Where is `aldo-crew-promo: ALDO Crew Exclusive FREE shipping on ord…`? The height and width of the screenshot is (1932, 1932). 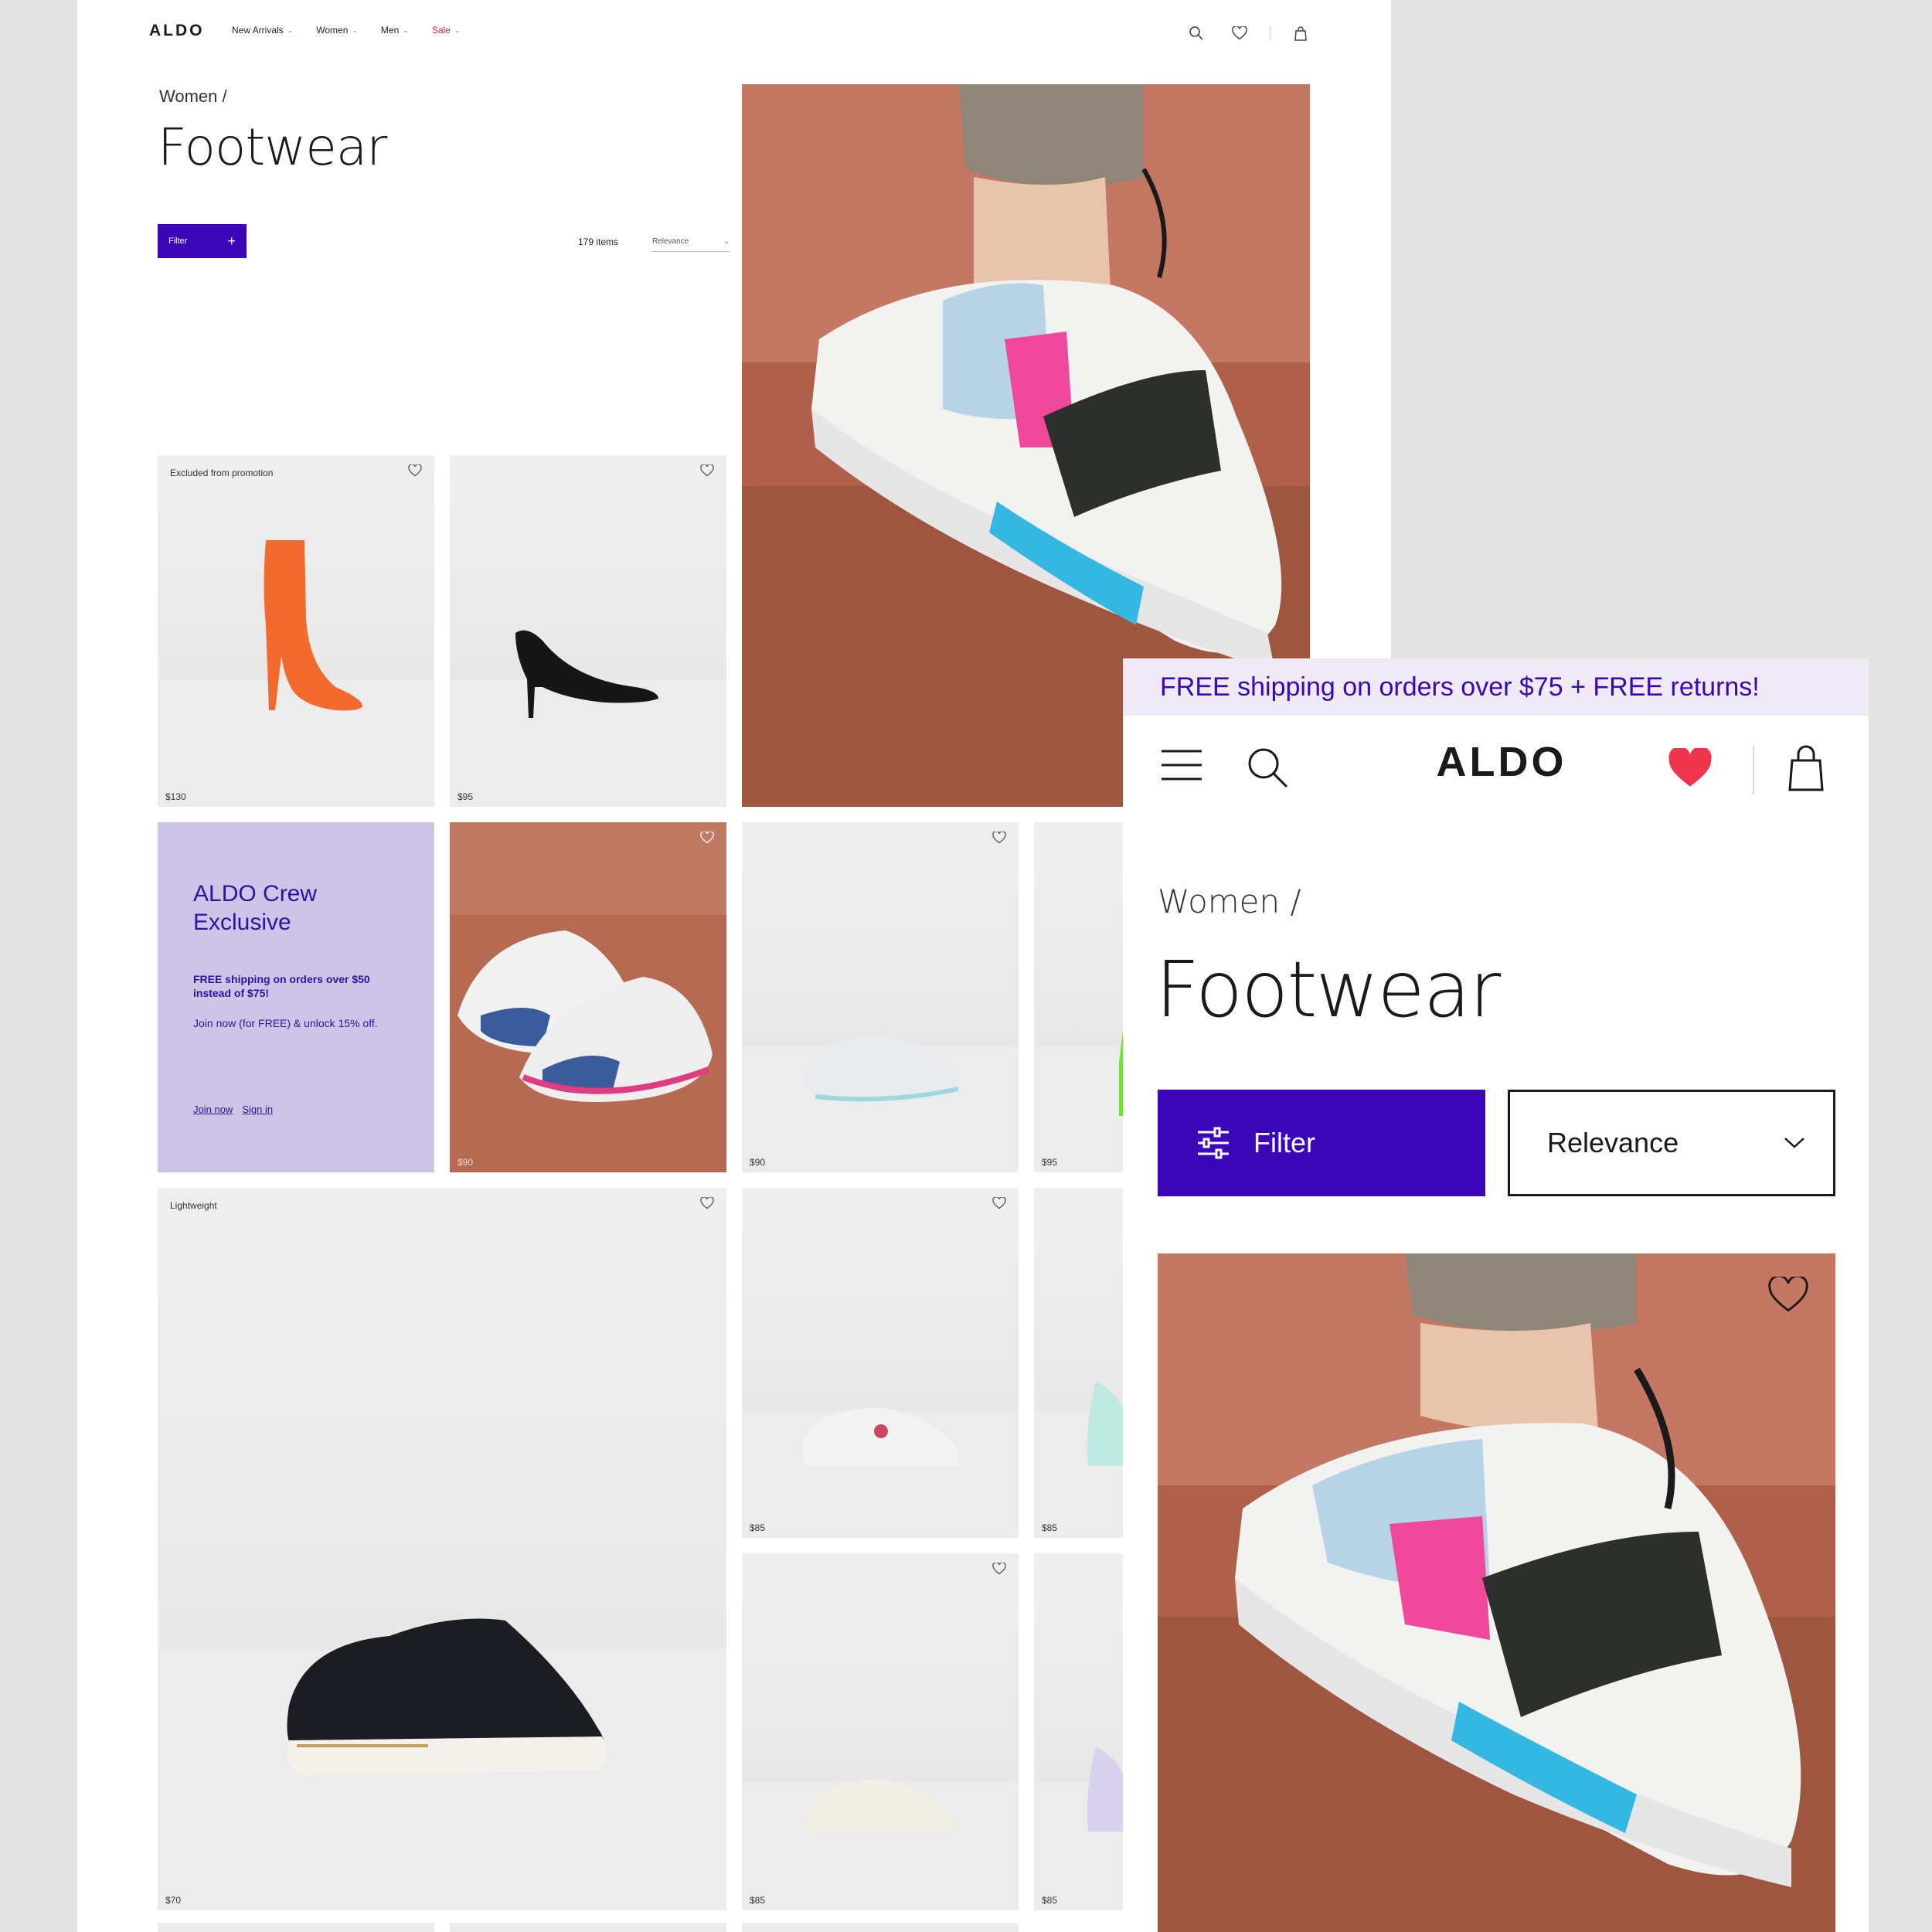 aldo-crew-promo: ALDO Crew Exclusive FREE shipping on ord… is located at coordinates (296, 997).